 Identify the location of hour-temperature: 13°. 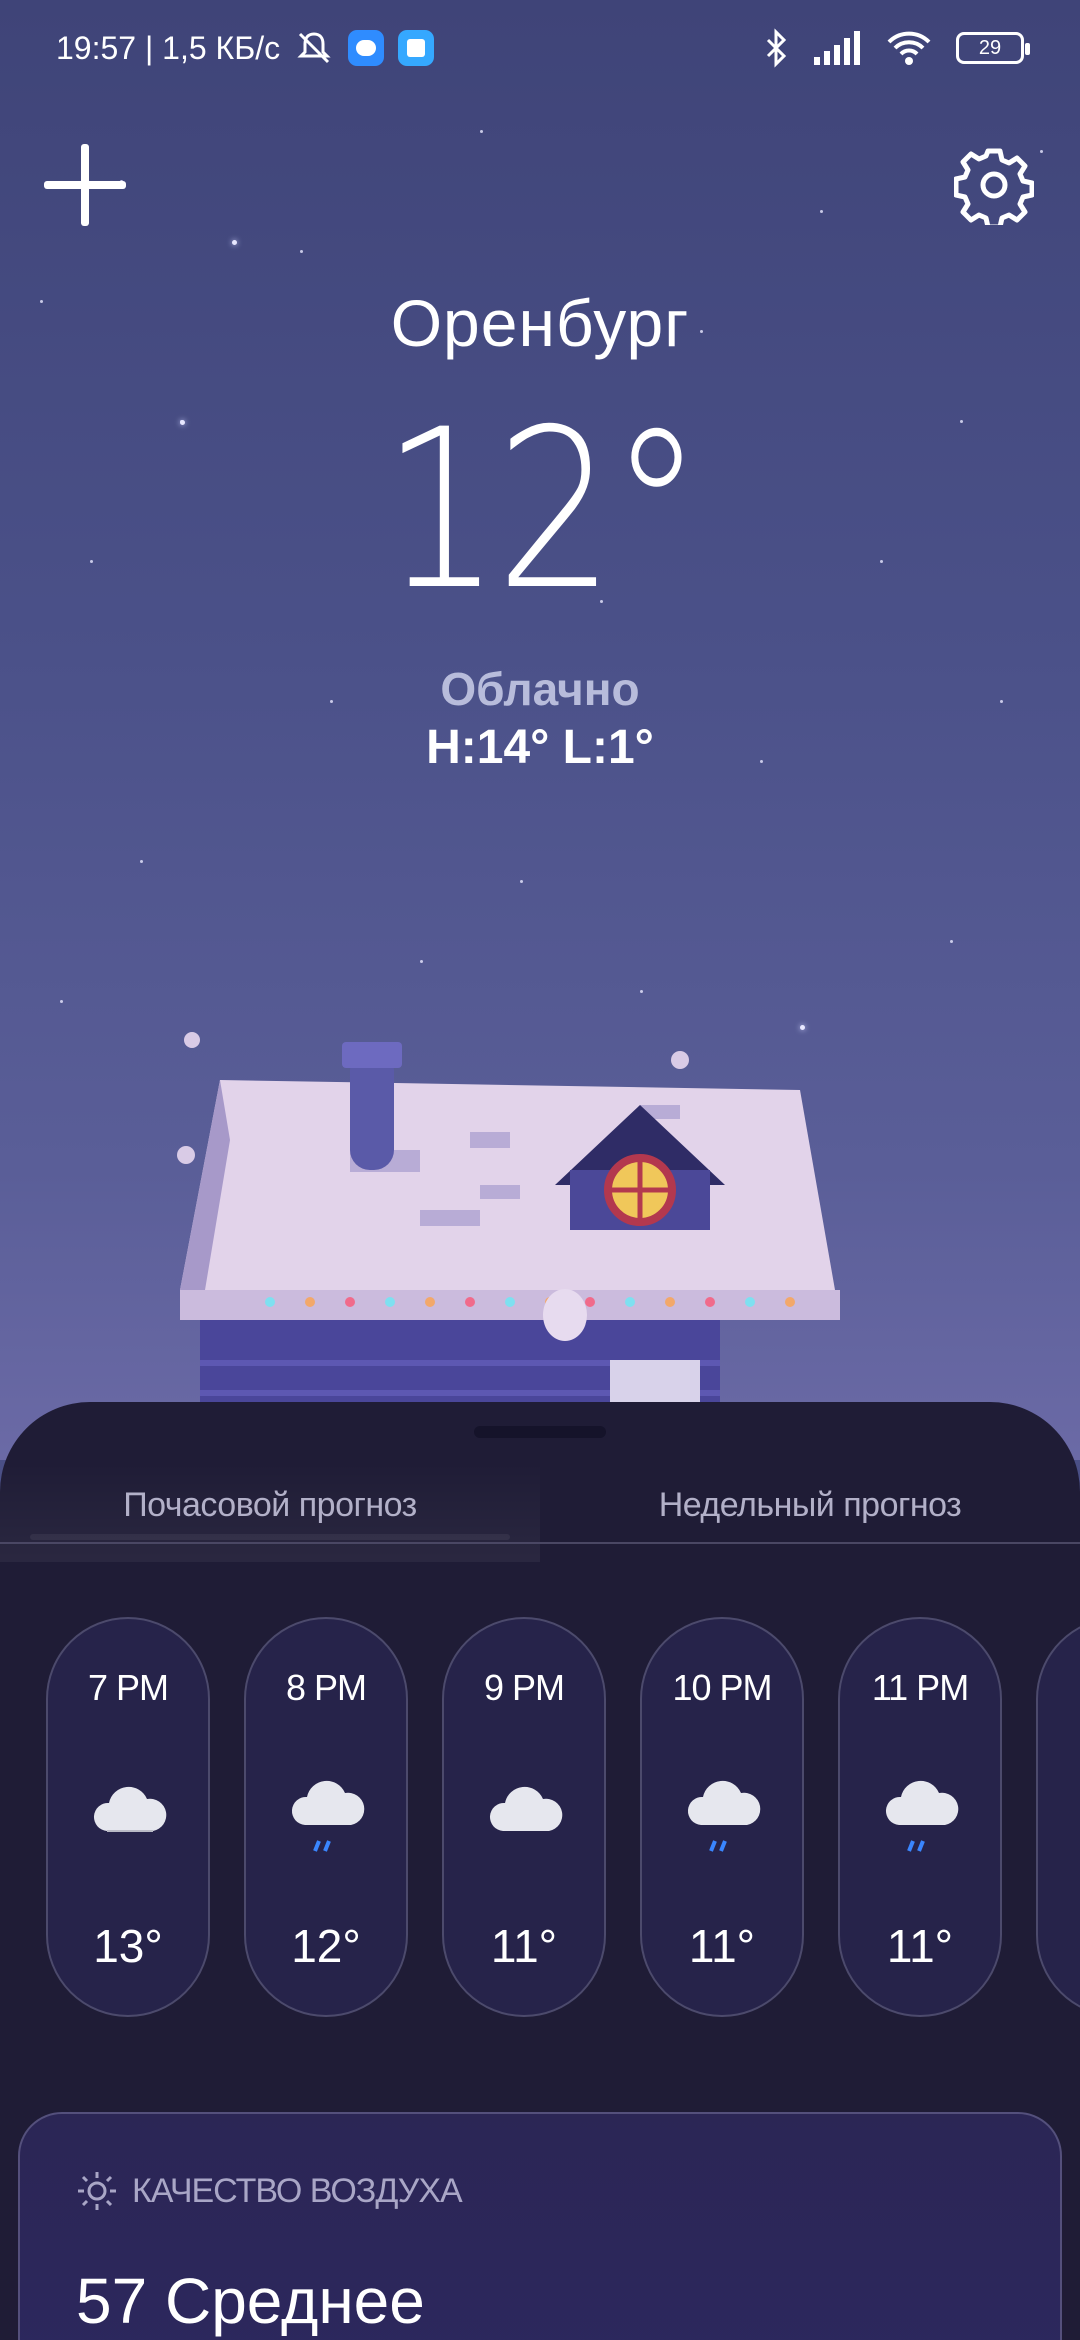
(128, 1946).